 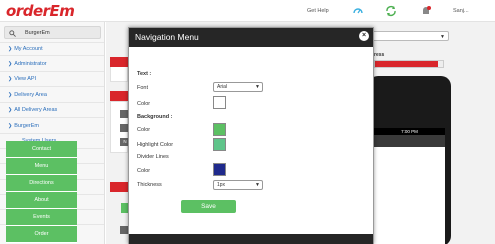 I want to click on sidebar-item-all-delivery-areas: ❯ All Delivery Areas, so click(x=52, y=110).